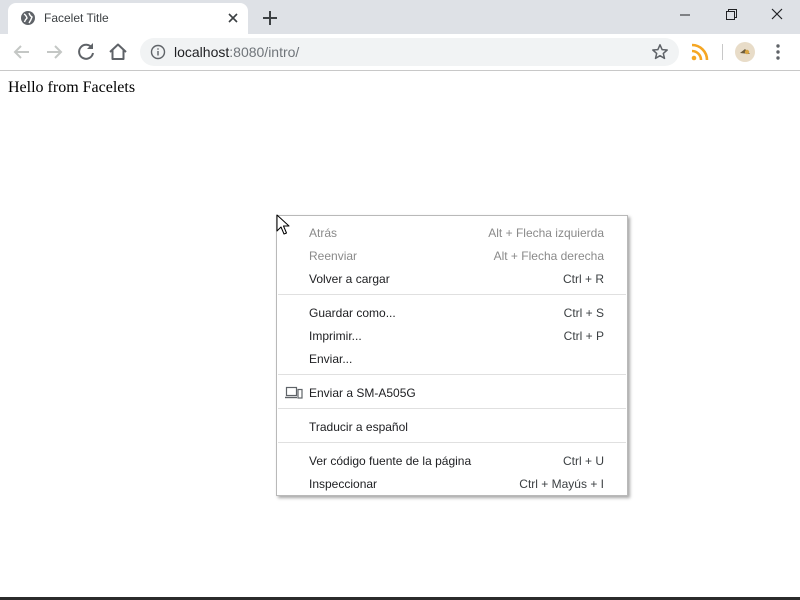 This screenshot has width=800, height=600. I want to click on browser-tab: Facelet Title, so click(128, 18).